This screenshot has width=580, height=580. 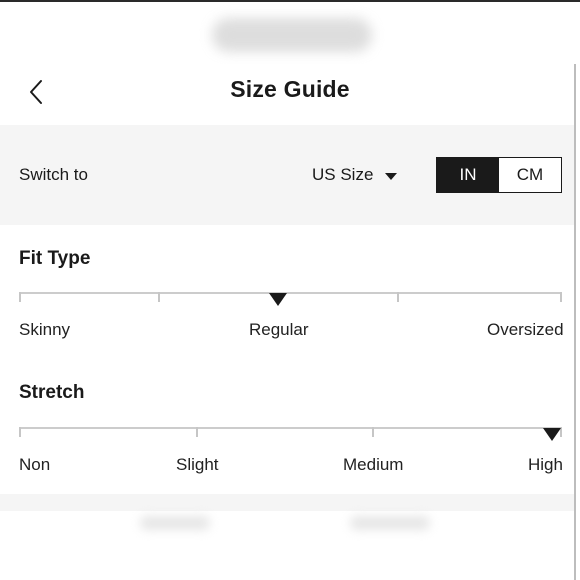 What do you see at coordinates (35, 464) in the screenshot?
I see `stretch-option-non: Non` at bounding box center [35, 464].